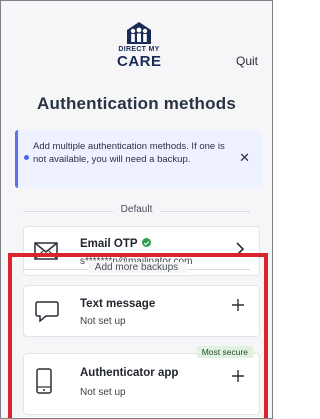  Describe the element at coordinates (247, 61) in the screenshot. I see `quit-link: Quit` at that location.